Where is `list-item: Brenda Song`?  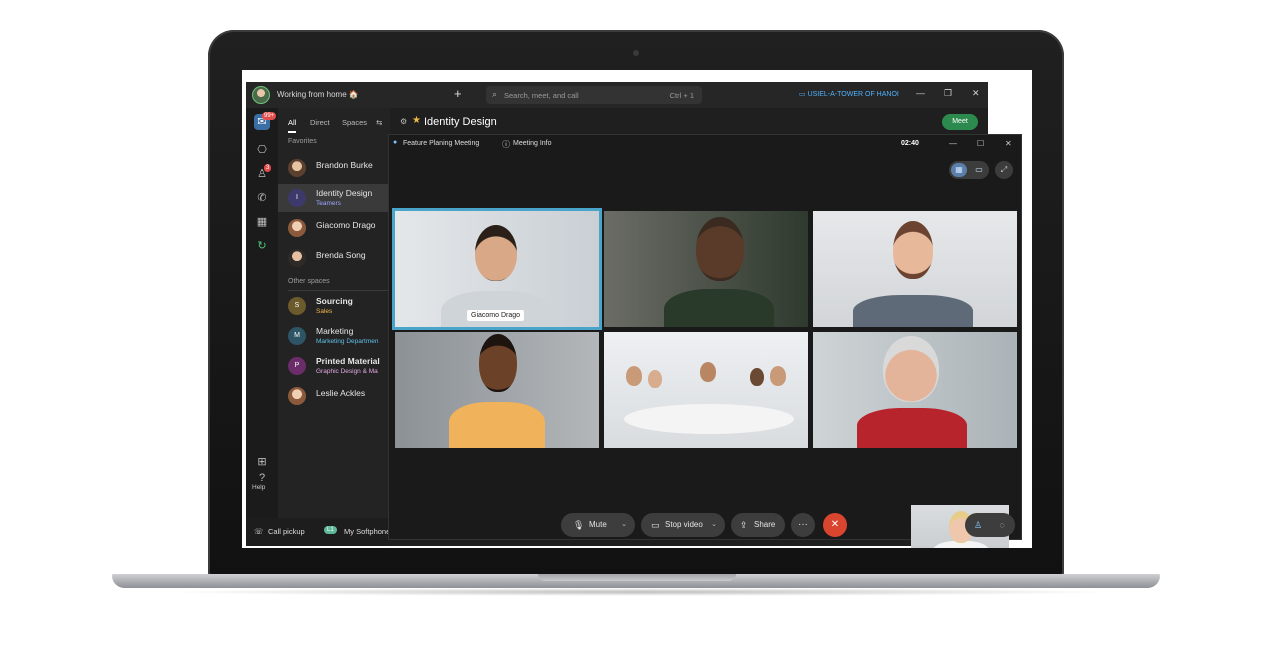
list-item: Brenda Song is located at coordinates (334, 258).